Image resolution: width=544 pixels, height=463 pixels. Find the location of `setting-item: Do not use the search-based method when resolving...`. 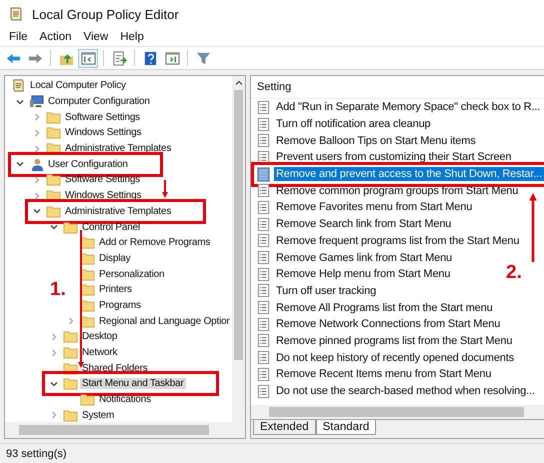

setting-item: Do not use the search-based method when resolving... is located at coordinates (405, 391).